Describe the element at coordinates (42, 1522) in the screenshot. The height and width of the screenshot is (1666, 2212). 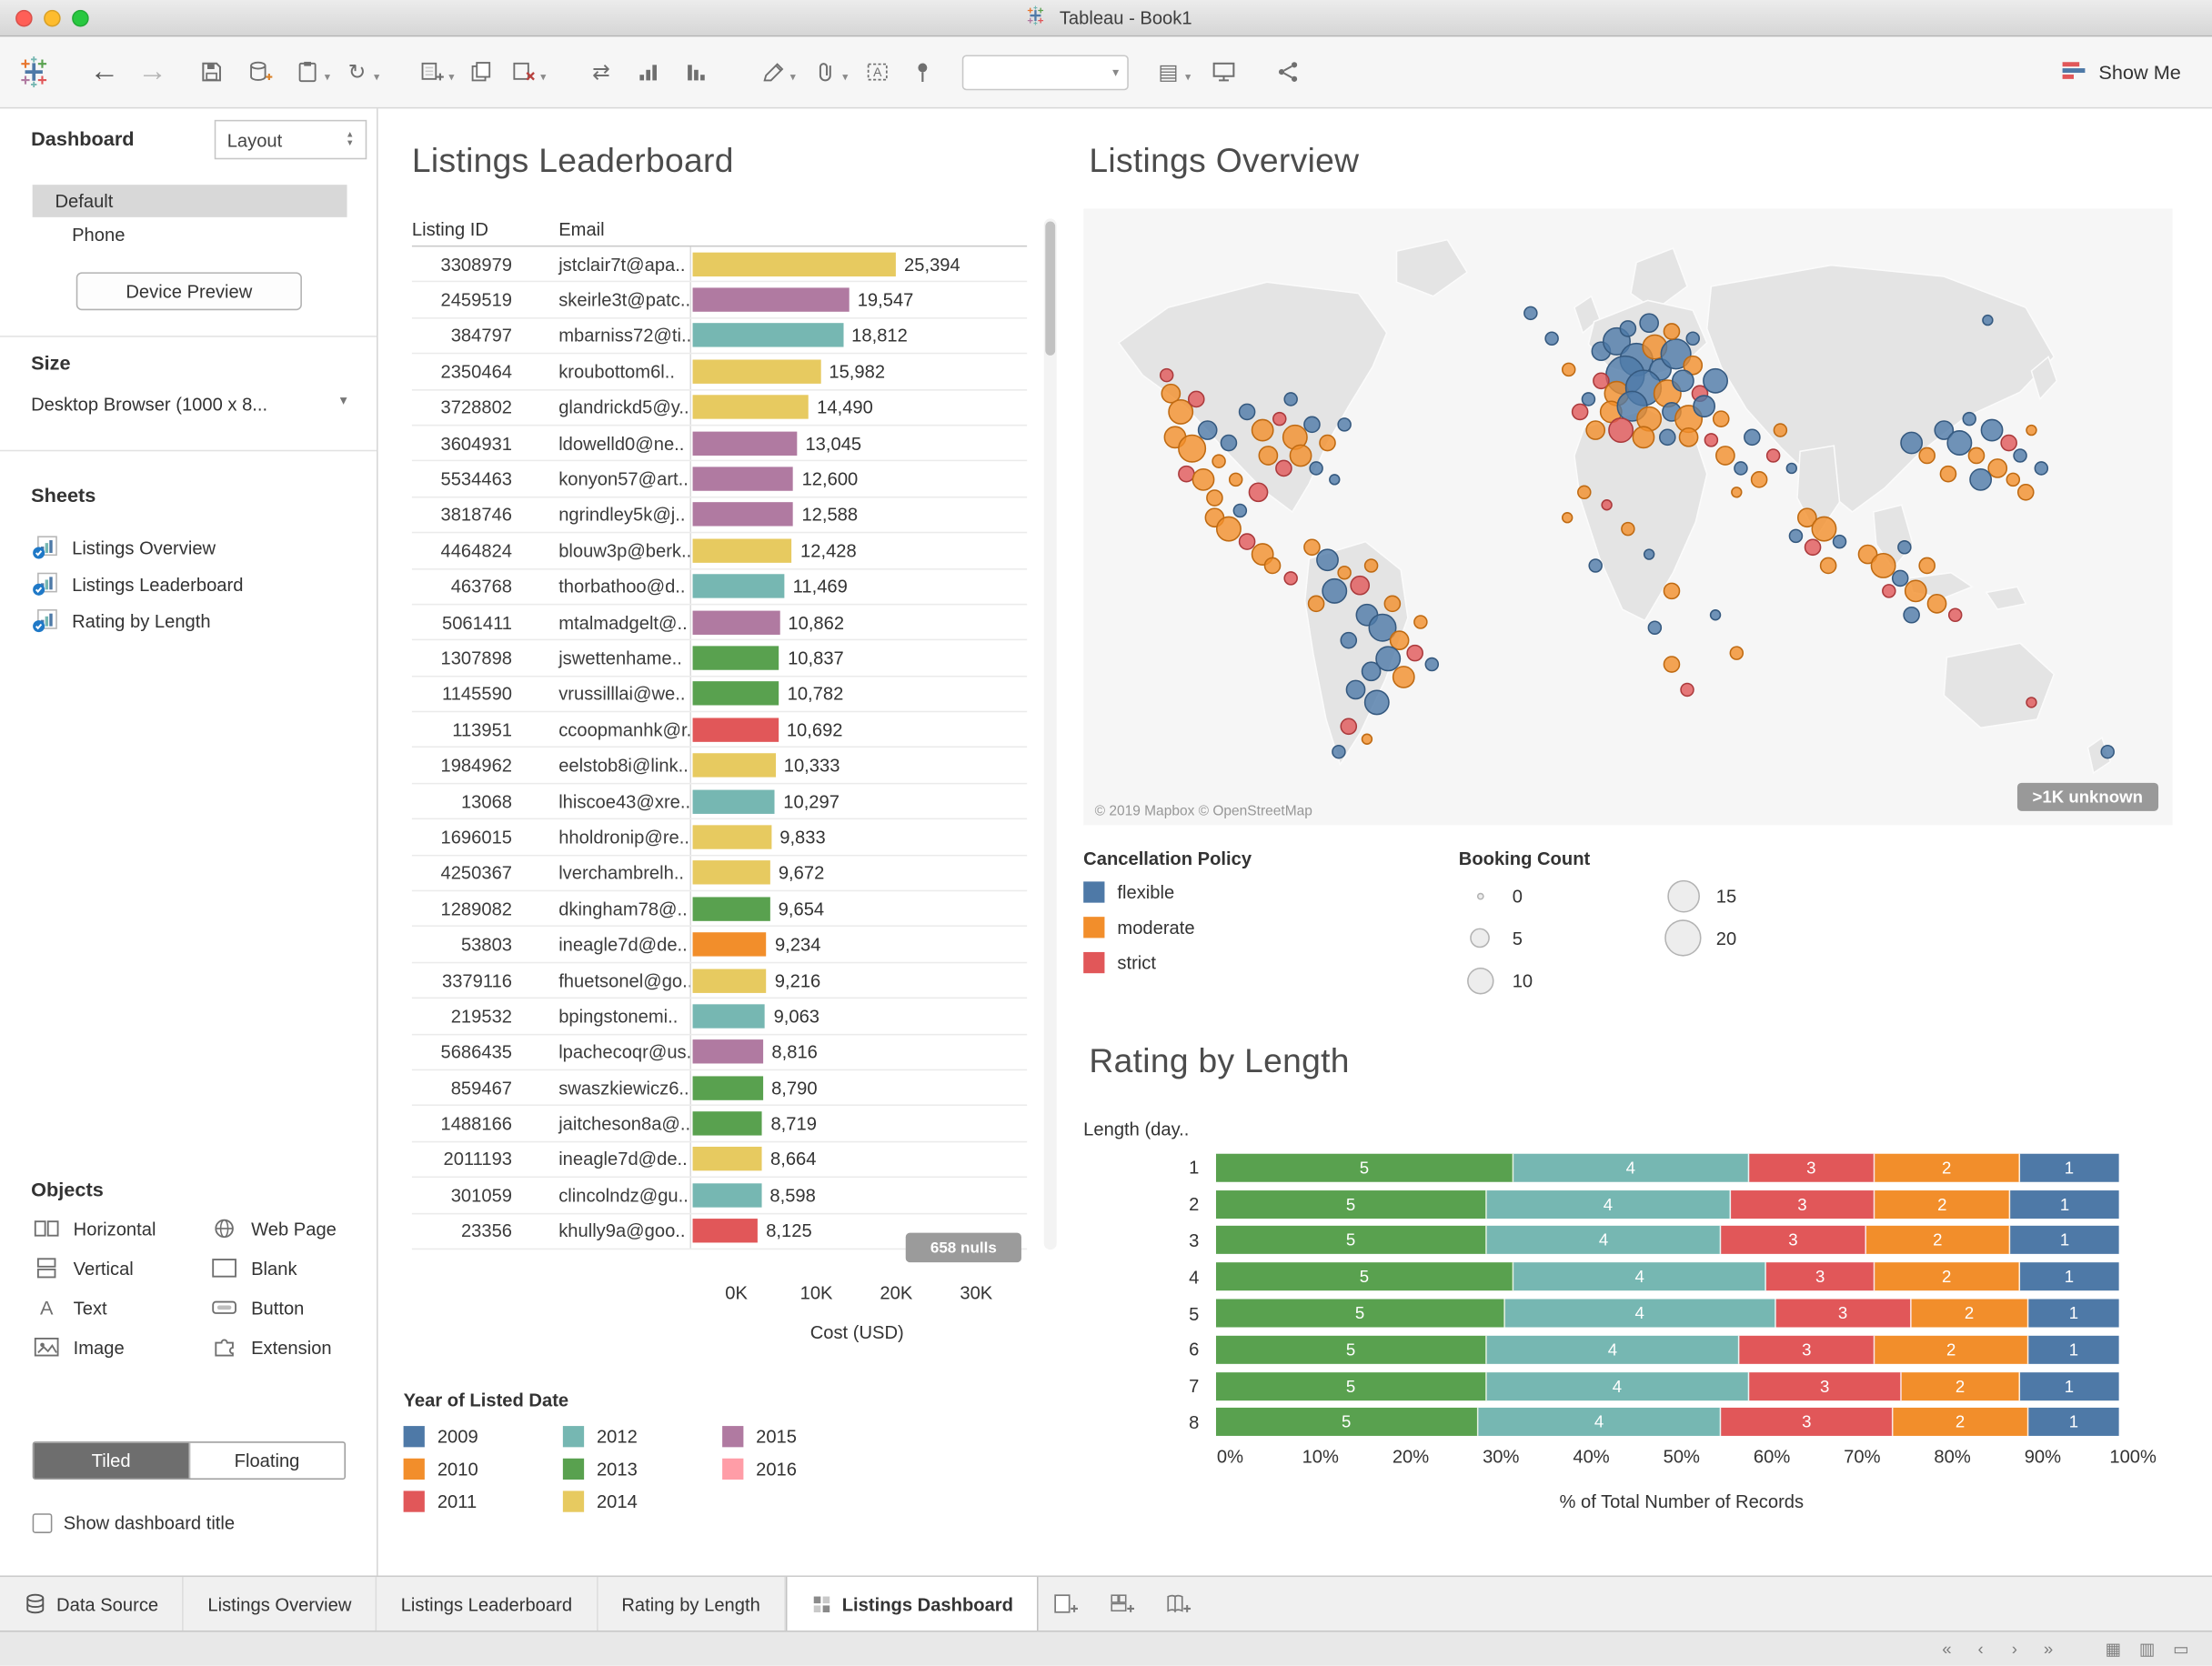
I see `show-dashboard-title-checkbox` at that location.